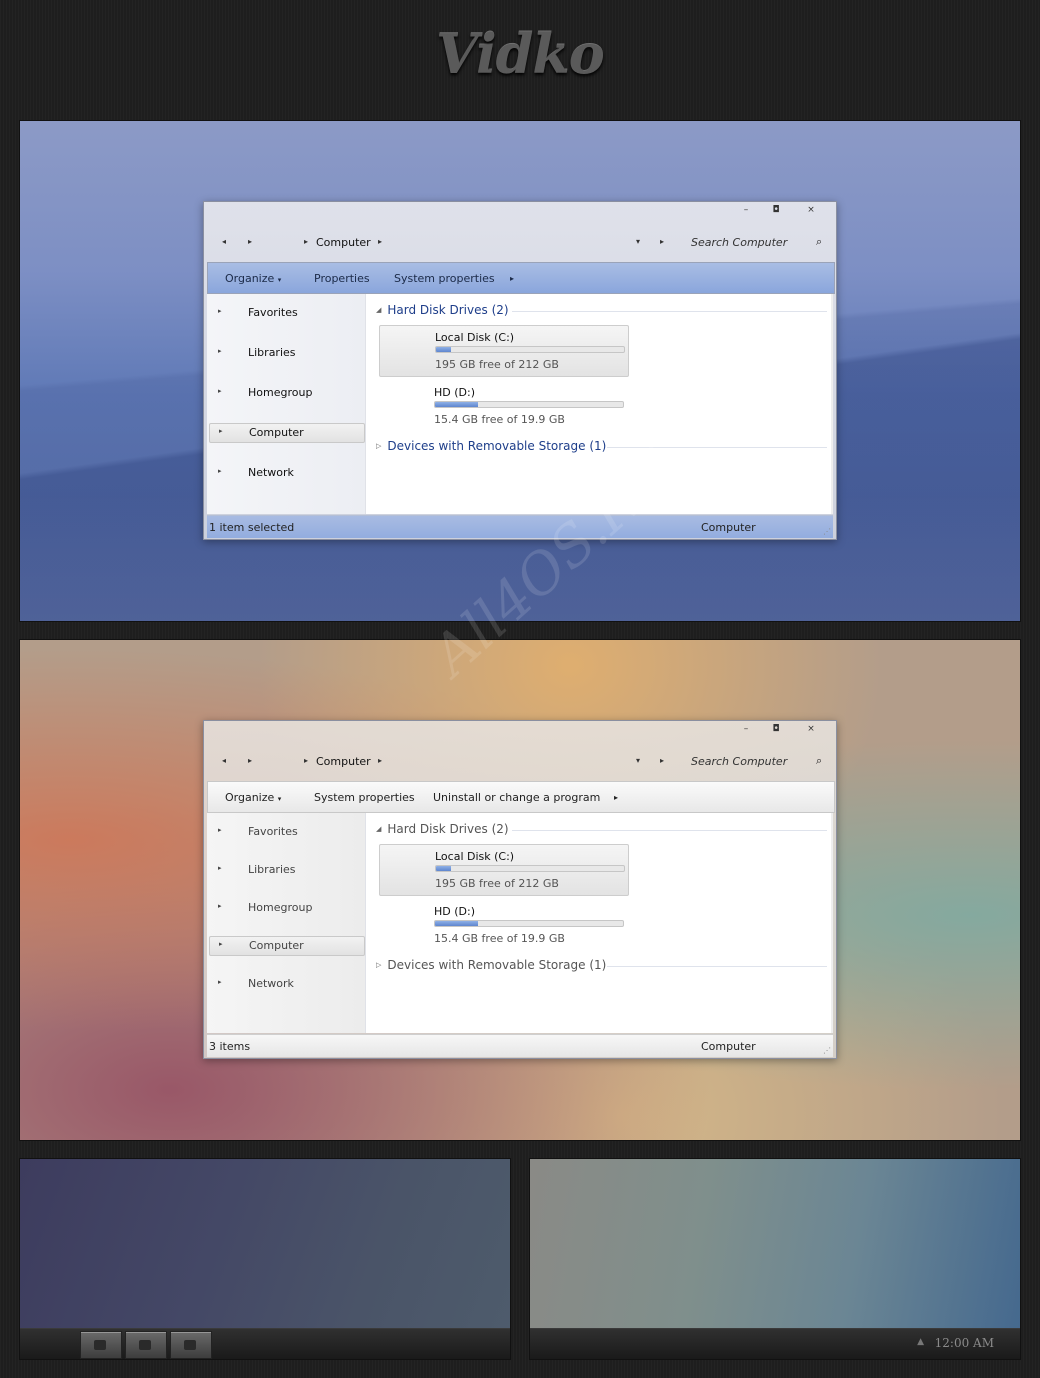  What do you see at coordinates (265, 1343) in the screenshot?
I see `taskbar` at bounding box center [265, 1343].